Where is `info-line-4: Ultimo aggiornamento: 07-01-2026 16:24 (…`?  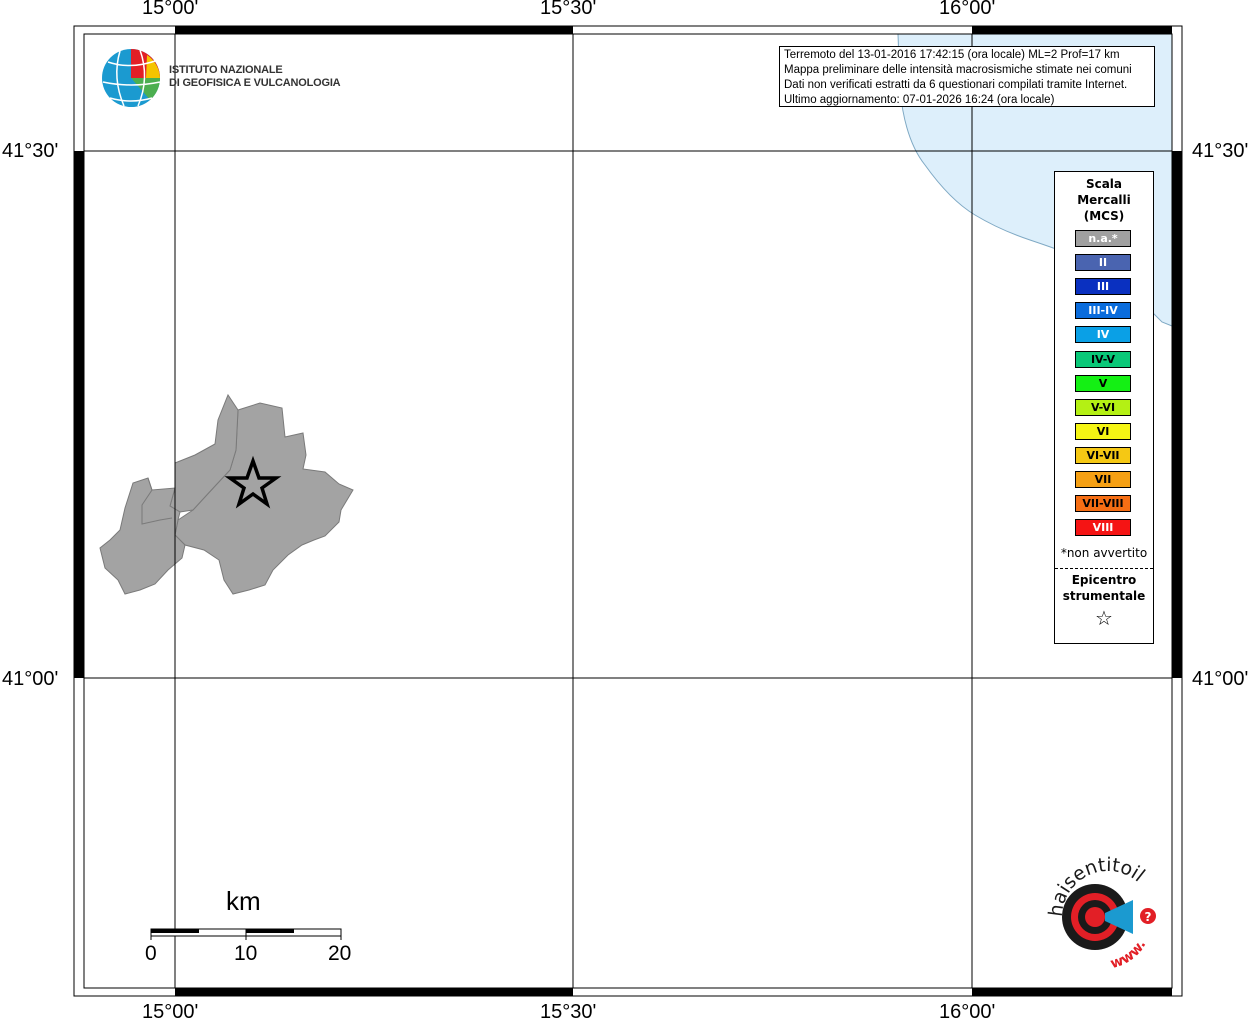 info-line-4: Ultimo aggiornamento: 07-01-2026 16:24 (… is located at coordinates (919, 100).